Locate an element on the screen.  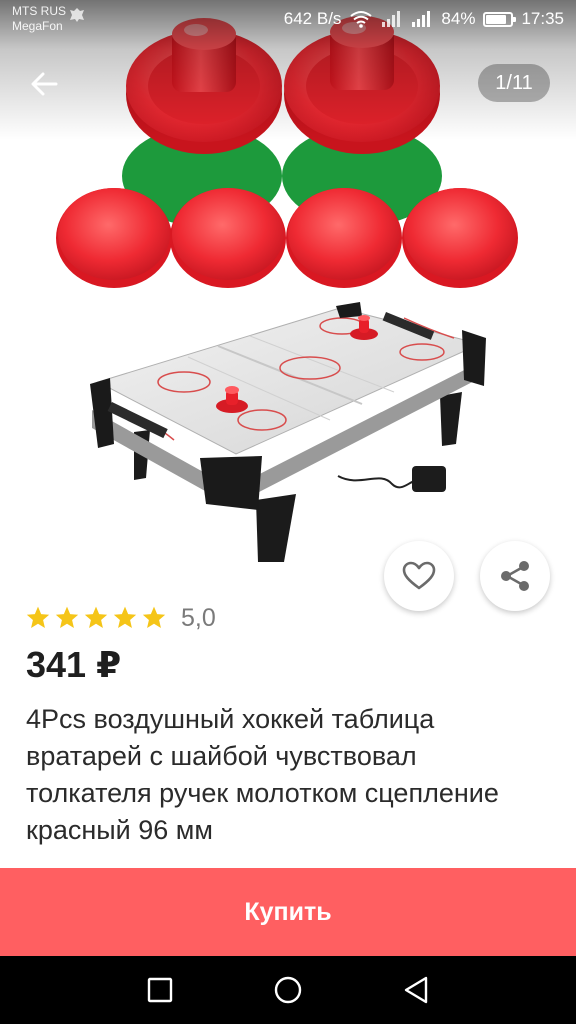
nav-back-button is located at coordinates (416, 990).